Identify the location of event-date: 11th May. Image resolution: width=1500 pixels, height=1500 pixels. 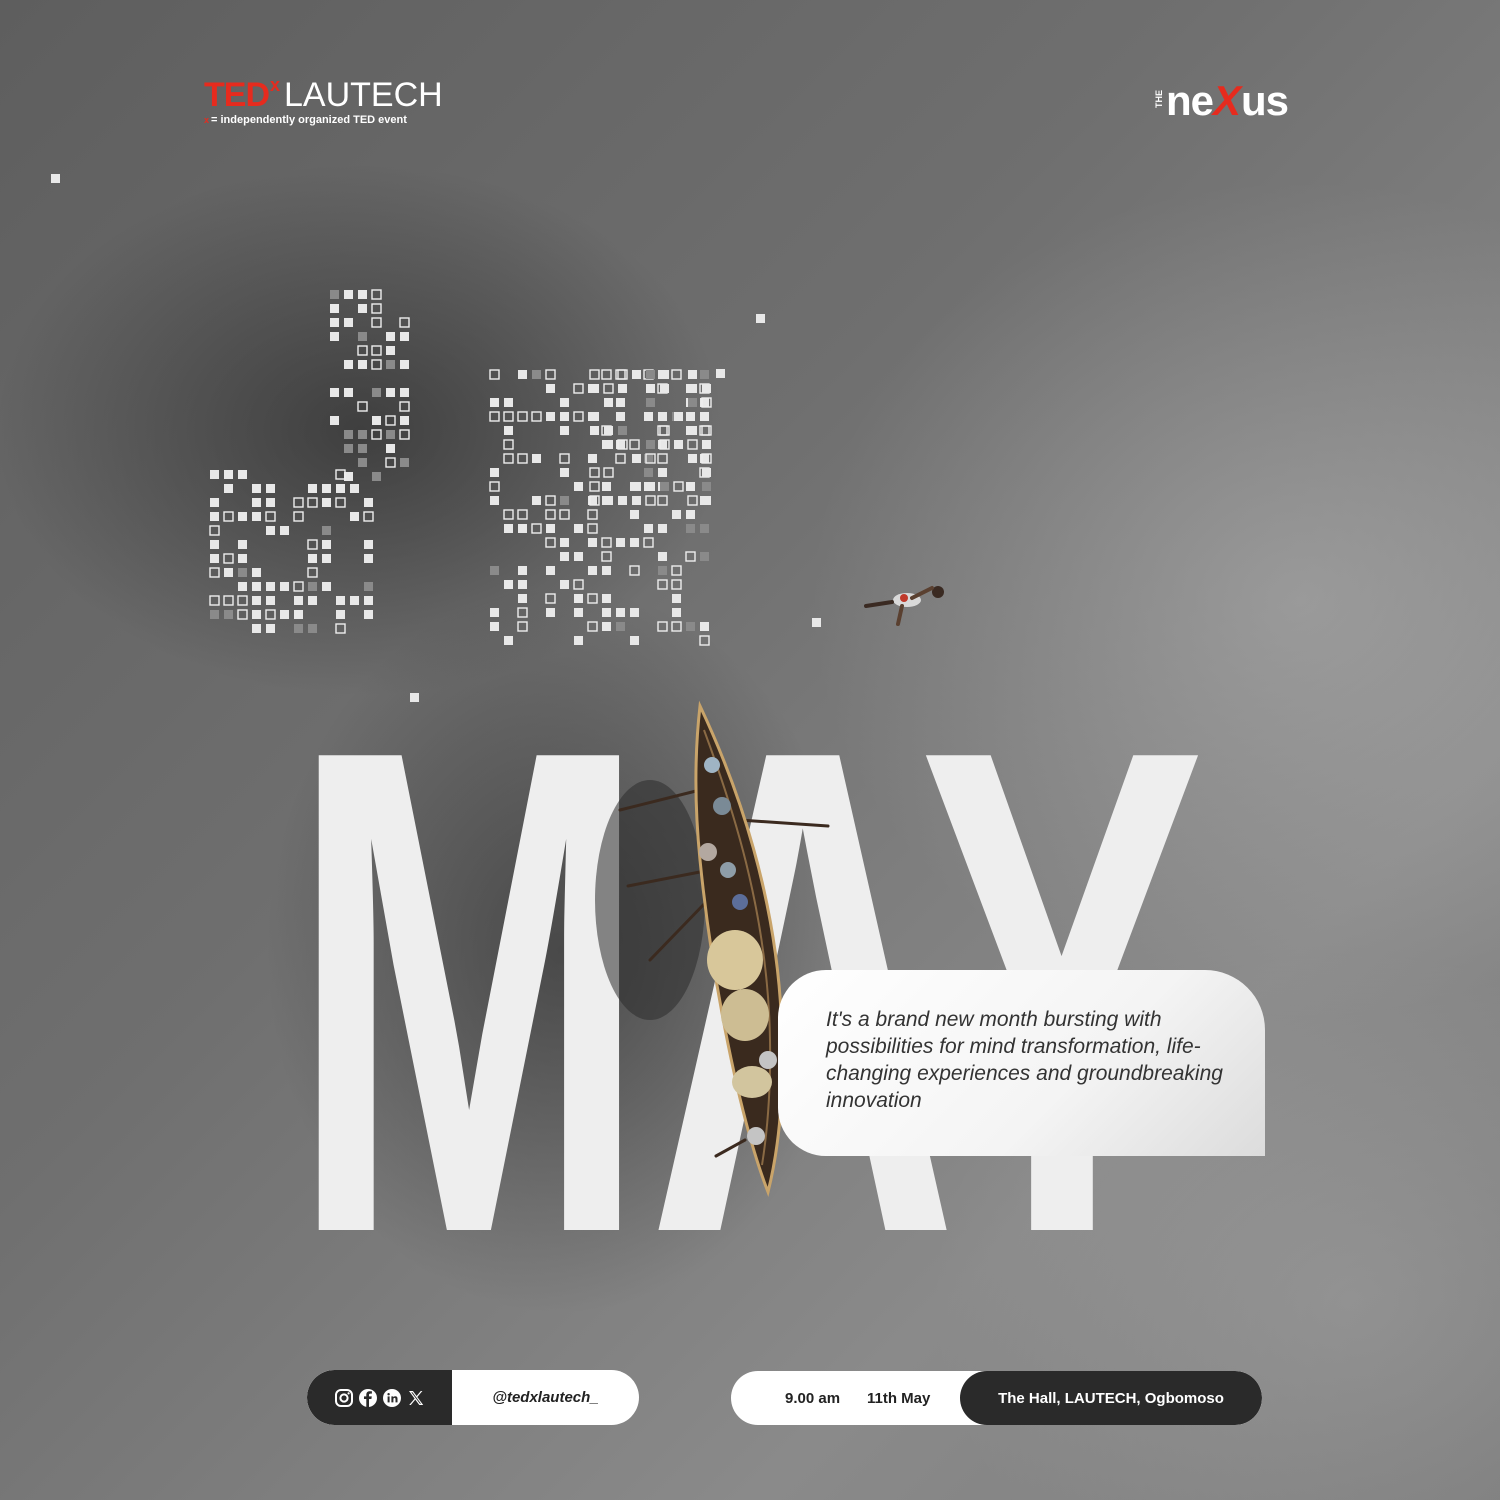
(899, 1398).